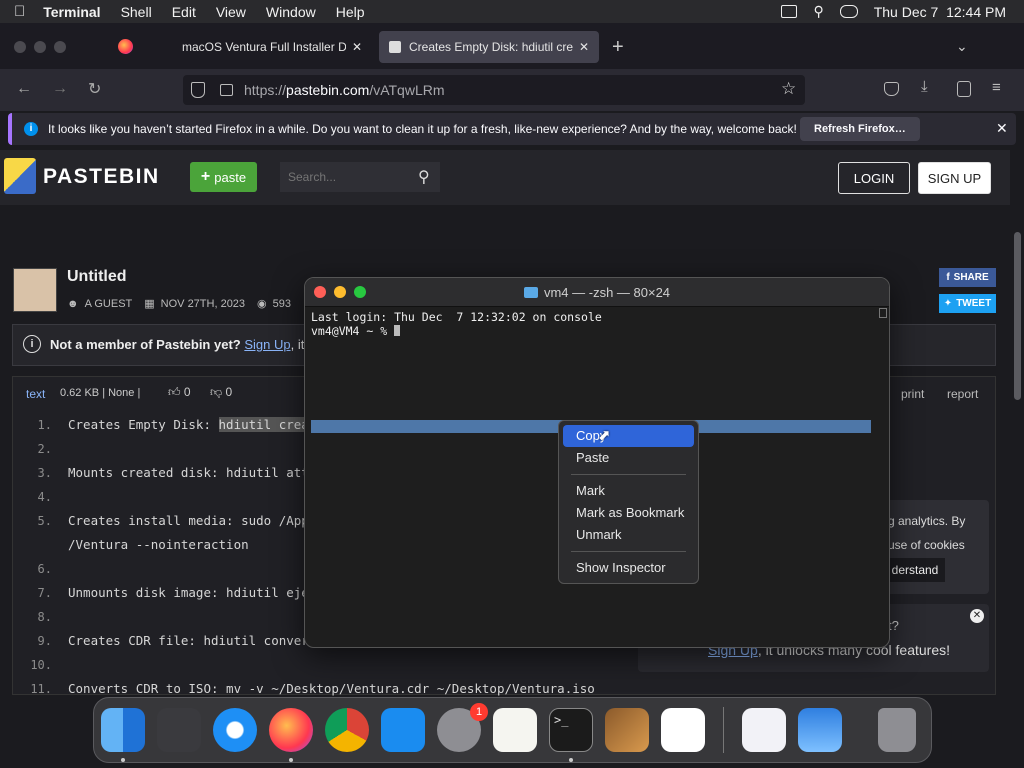  What do you see at coordinates (628, 458) in the screenshot?
I see `menu-item-paste: Paste` at bounding box center [628, 458].